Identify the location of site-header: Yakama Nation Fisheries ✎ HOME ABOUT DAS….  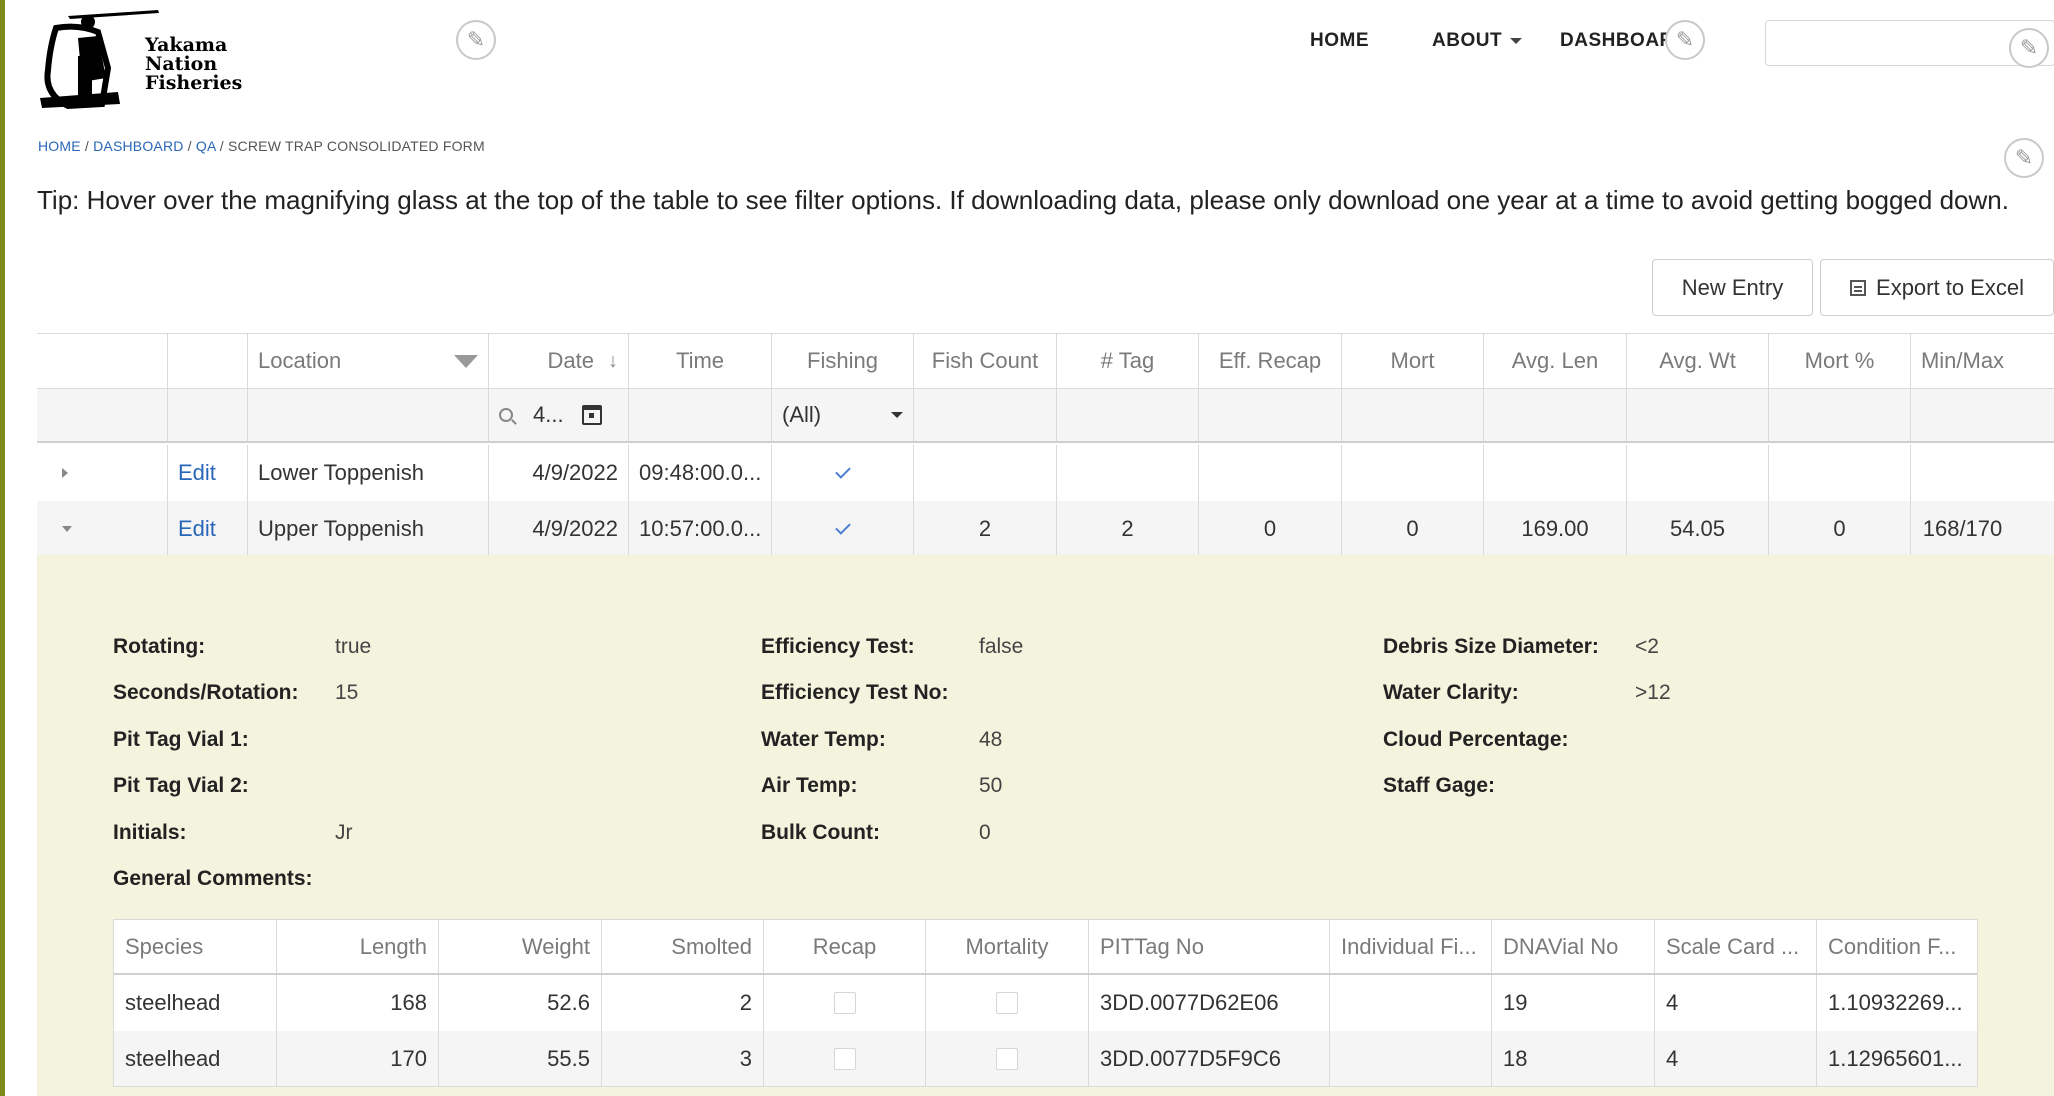
(1029, 63).